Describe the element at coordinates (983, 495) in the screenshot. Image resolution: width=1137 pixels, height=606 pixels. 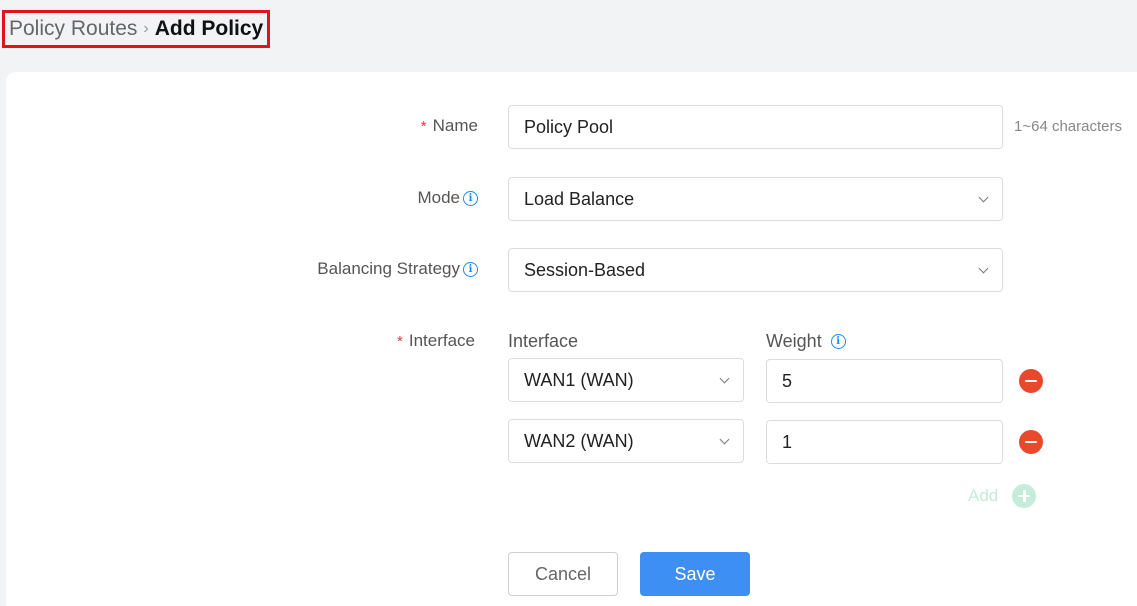
I see `add-label: Add` at that location.